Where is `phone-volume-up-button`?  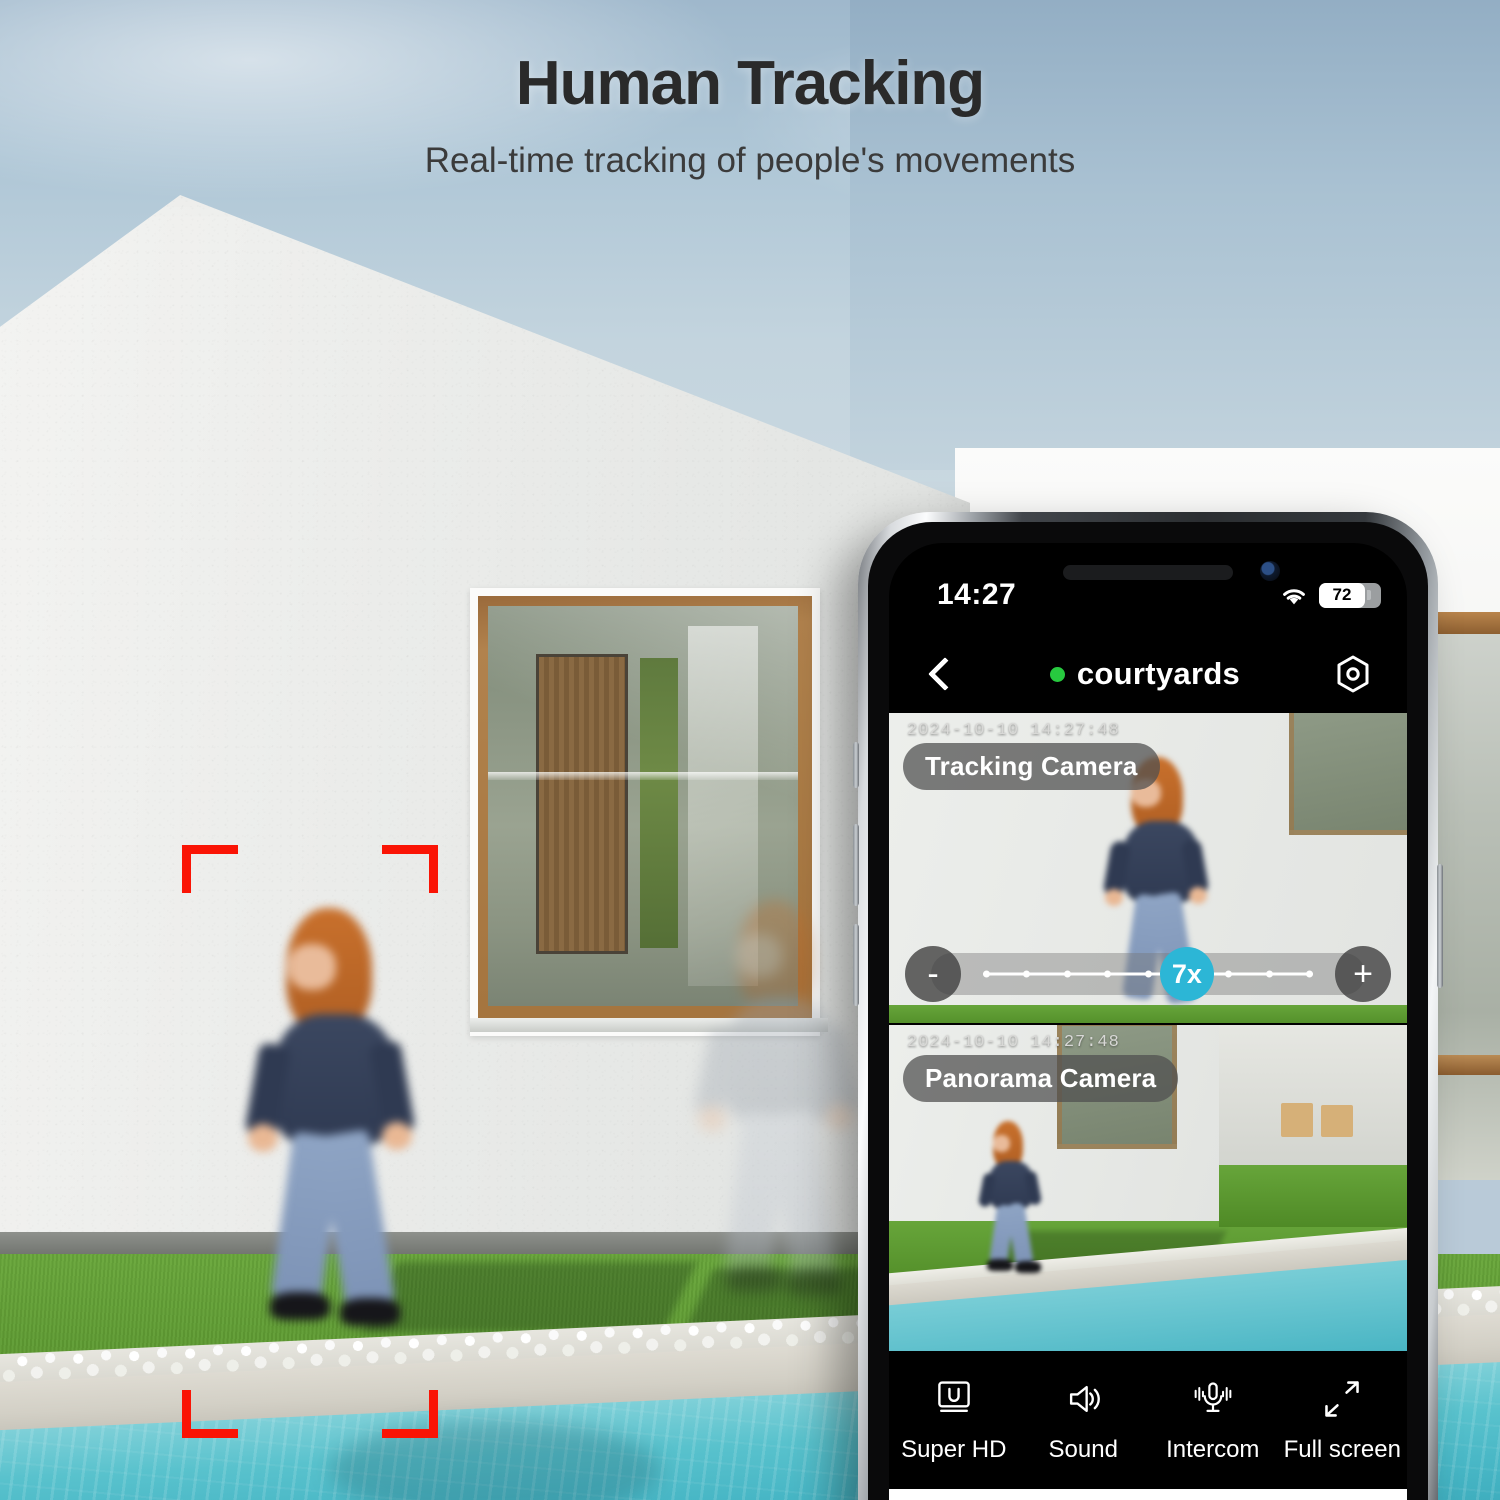
phone-volume-up-button is located at coordinates (856, 865).